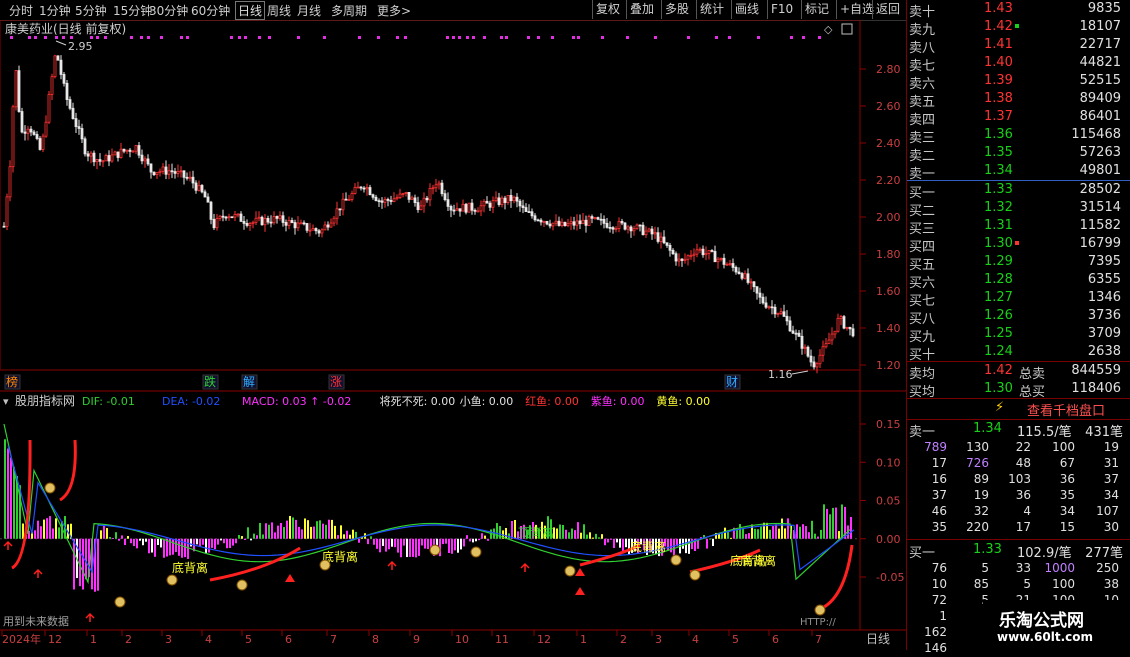 The height and width of the screenshot is (657, 1130). I want to click on sell-level-6: 卖四 1.37 86401, so click(1018, 118).